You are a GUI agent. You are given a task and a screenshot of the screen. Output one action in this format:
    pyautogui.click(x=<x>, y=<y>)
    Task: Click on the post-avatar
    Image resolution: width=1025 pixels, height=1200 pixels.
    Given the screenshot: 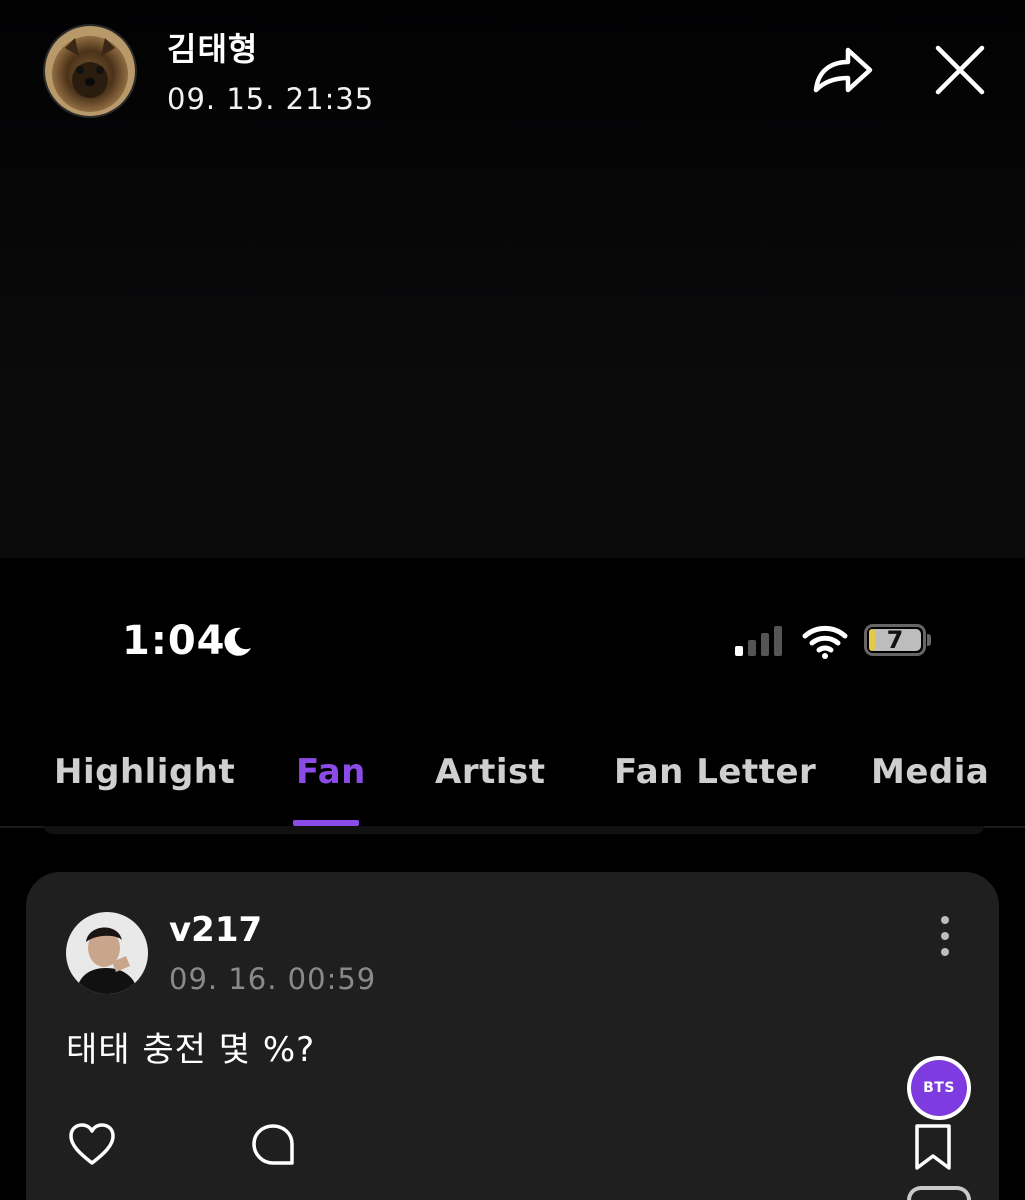 What is the action you would take?
    pyautogui.click(x=107, y=953)
    